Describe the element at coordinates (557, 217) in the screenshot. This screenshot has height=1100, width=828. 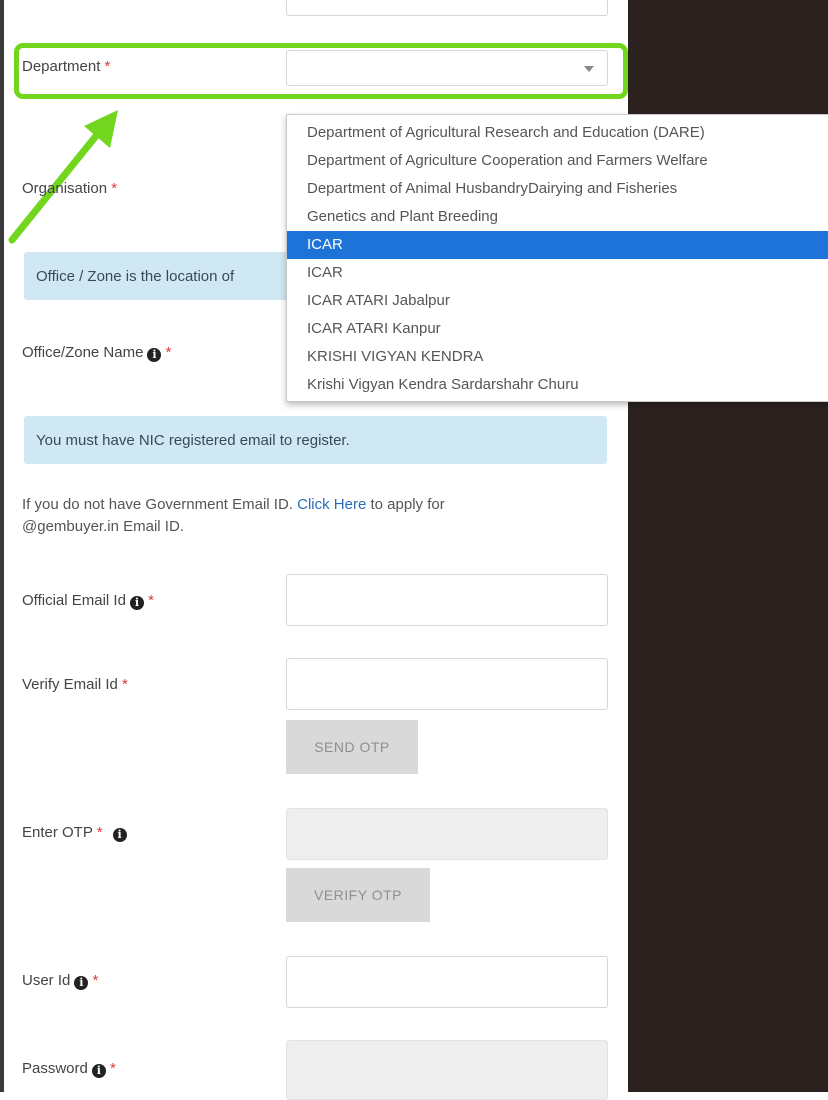
I see `dropdown-option: Genetics and Plant Breeding` at that location.